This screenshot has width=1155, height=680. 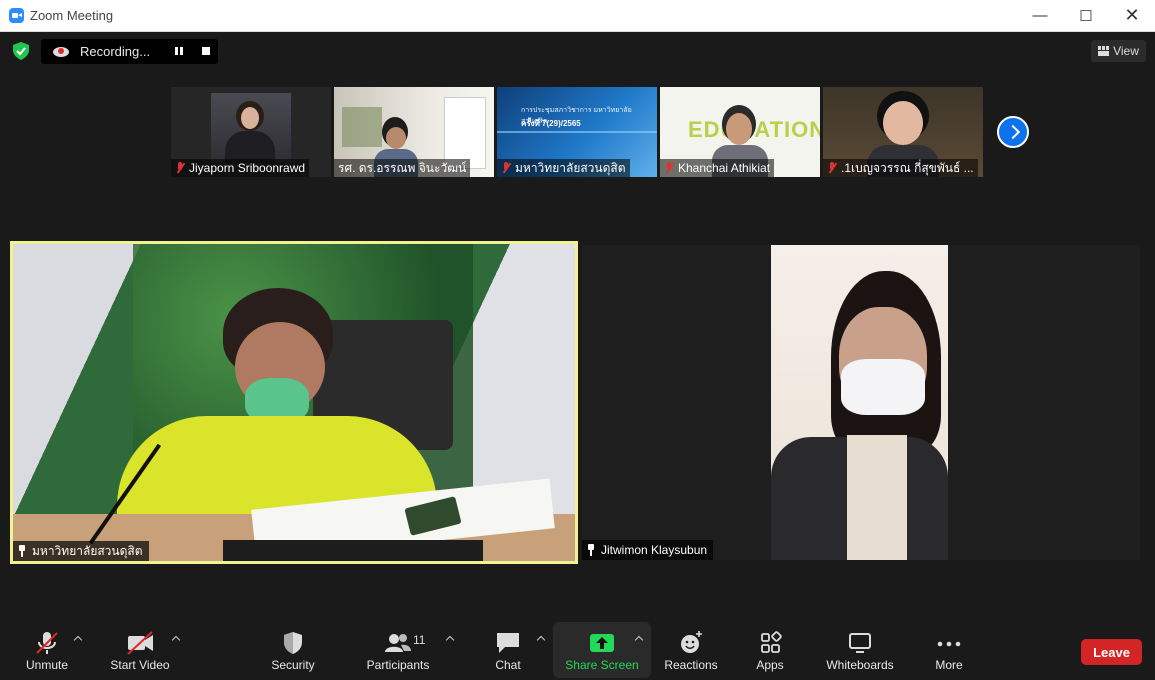 What do you see at coordinates (47, 643) in the screenshot?
I see `microphone-muted-icon` at bounding box center [47, 643].